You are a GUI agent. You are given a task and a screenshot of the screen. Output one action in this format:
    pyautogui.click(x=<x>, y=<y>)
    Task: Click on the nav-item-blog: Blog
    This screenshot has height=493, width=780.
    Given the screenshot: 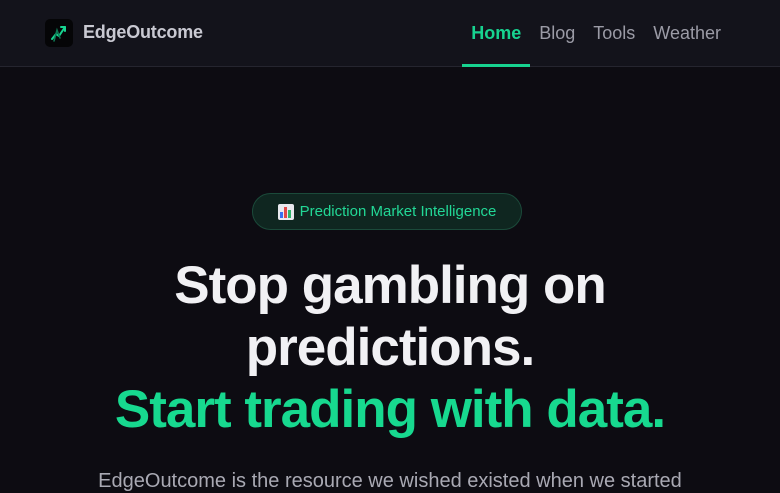 What is the action you would take?
    pyautogui.click(x=557, y=33)
    